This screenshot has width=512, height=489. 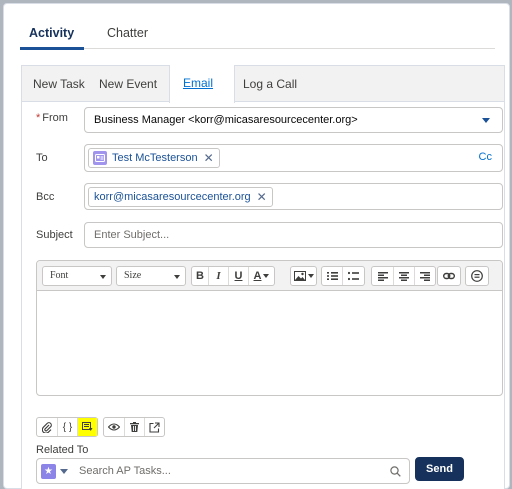 I want to click on popout-button, so click(x=154, y=427).